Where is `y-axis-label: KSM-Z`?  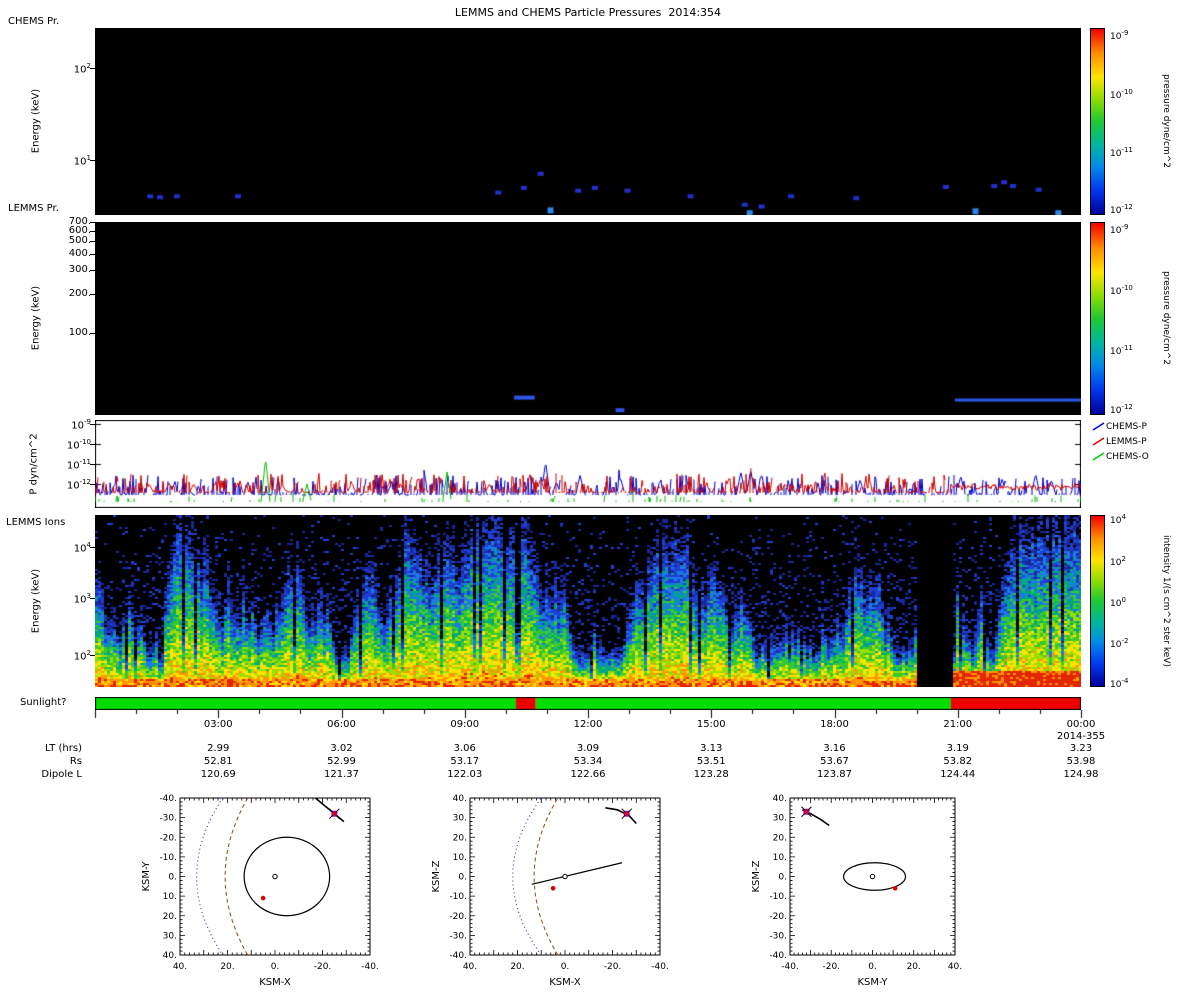 y-axis-label: KSM-Z is located at coordinates (756, 876).